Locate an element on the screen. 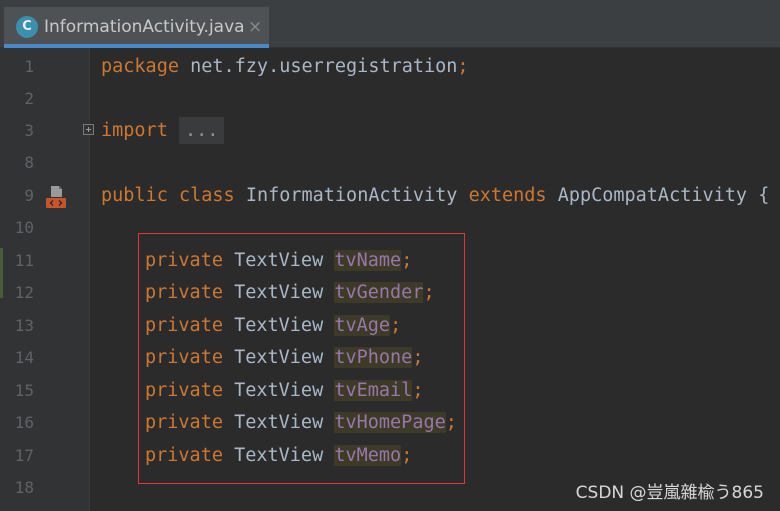  line-number: 1 is located at coordinates (29, 66).